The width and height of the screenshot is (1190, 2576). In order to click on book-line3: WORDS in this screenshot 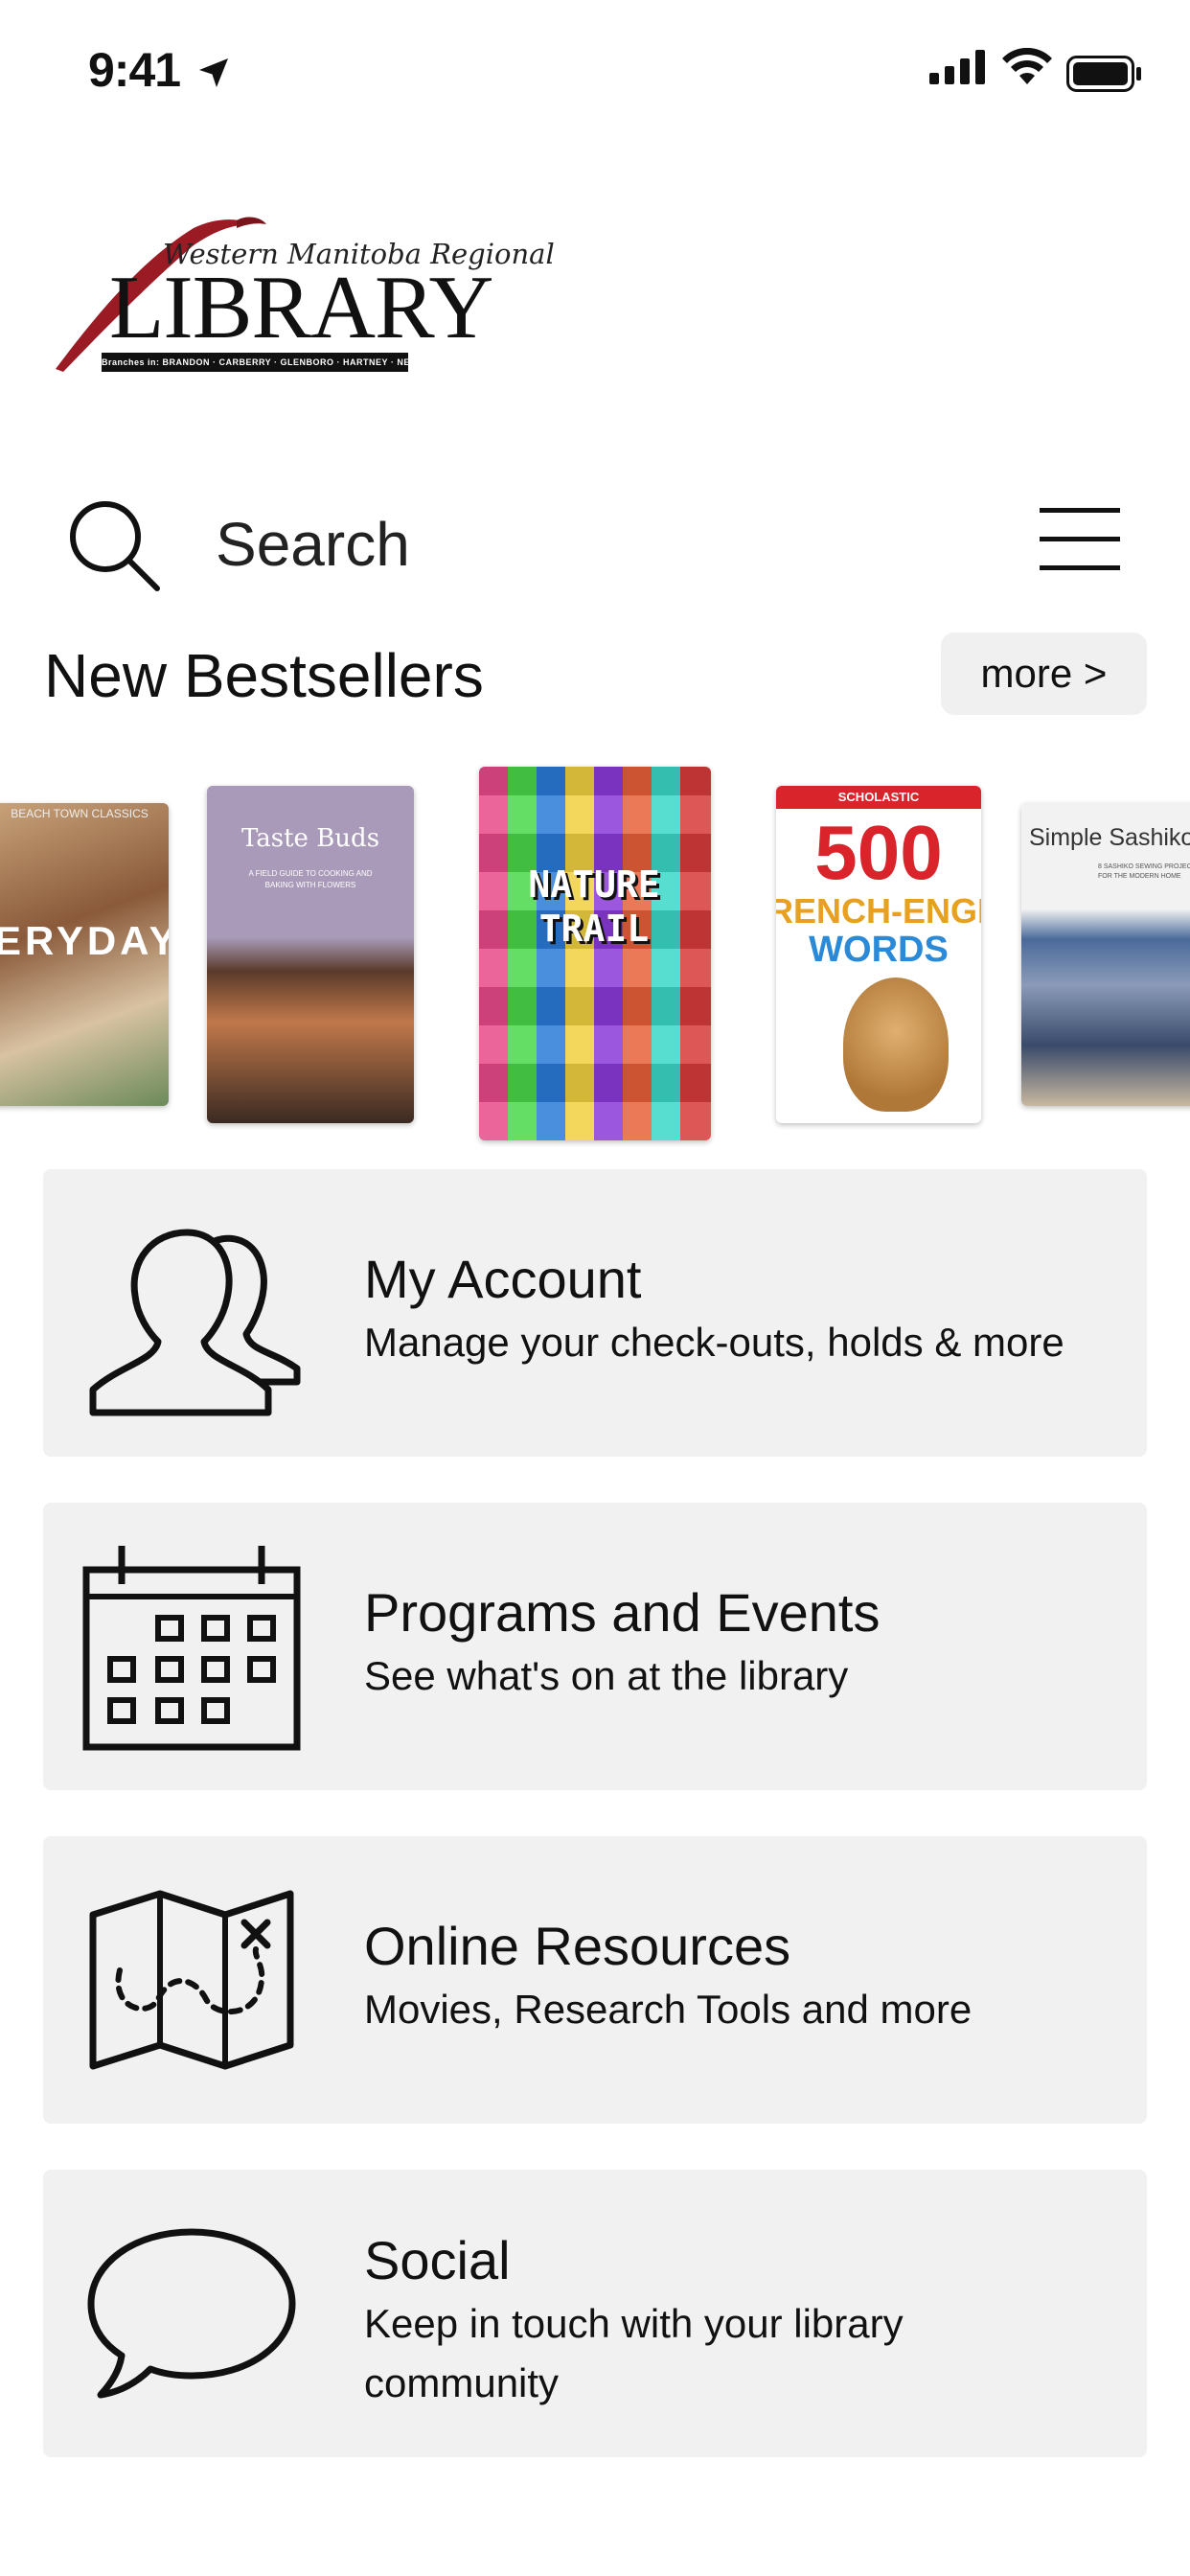, I will do `click(879, 950)`.